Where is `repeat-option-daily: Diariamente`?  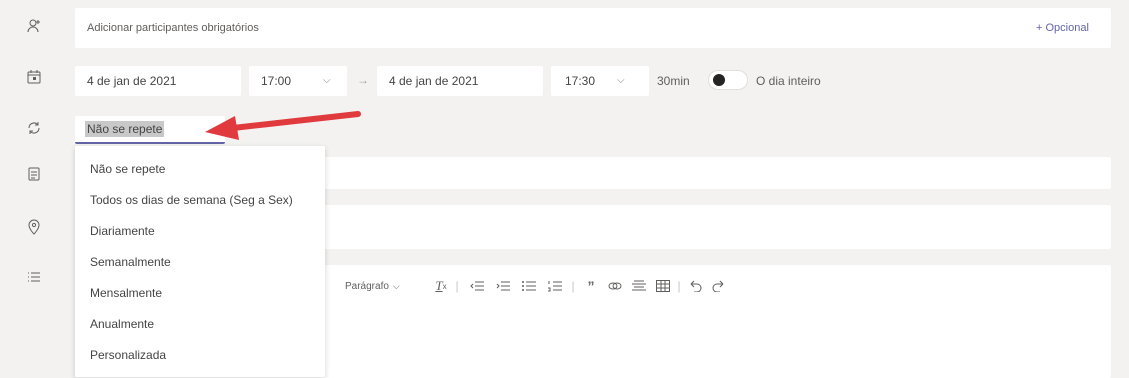 repeat-option-daily: Diariamente is located at coordinates (122, 231).